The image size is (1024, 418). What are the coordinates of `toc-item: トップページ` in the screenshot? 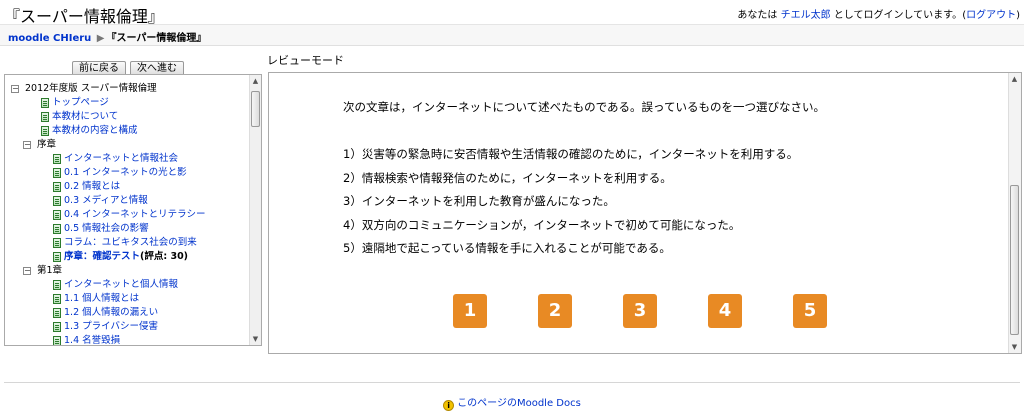 It's located at (128, 103).